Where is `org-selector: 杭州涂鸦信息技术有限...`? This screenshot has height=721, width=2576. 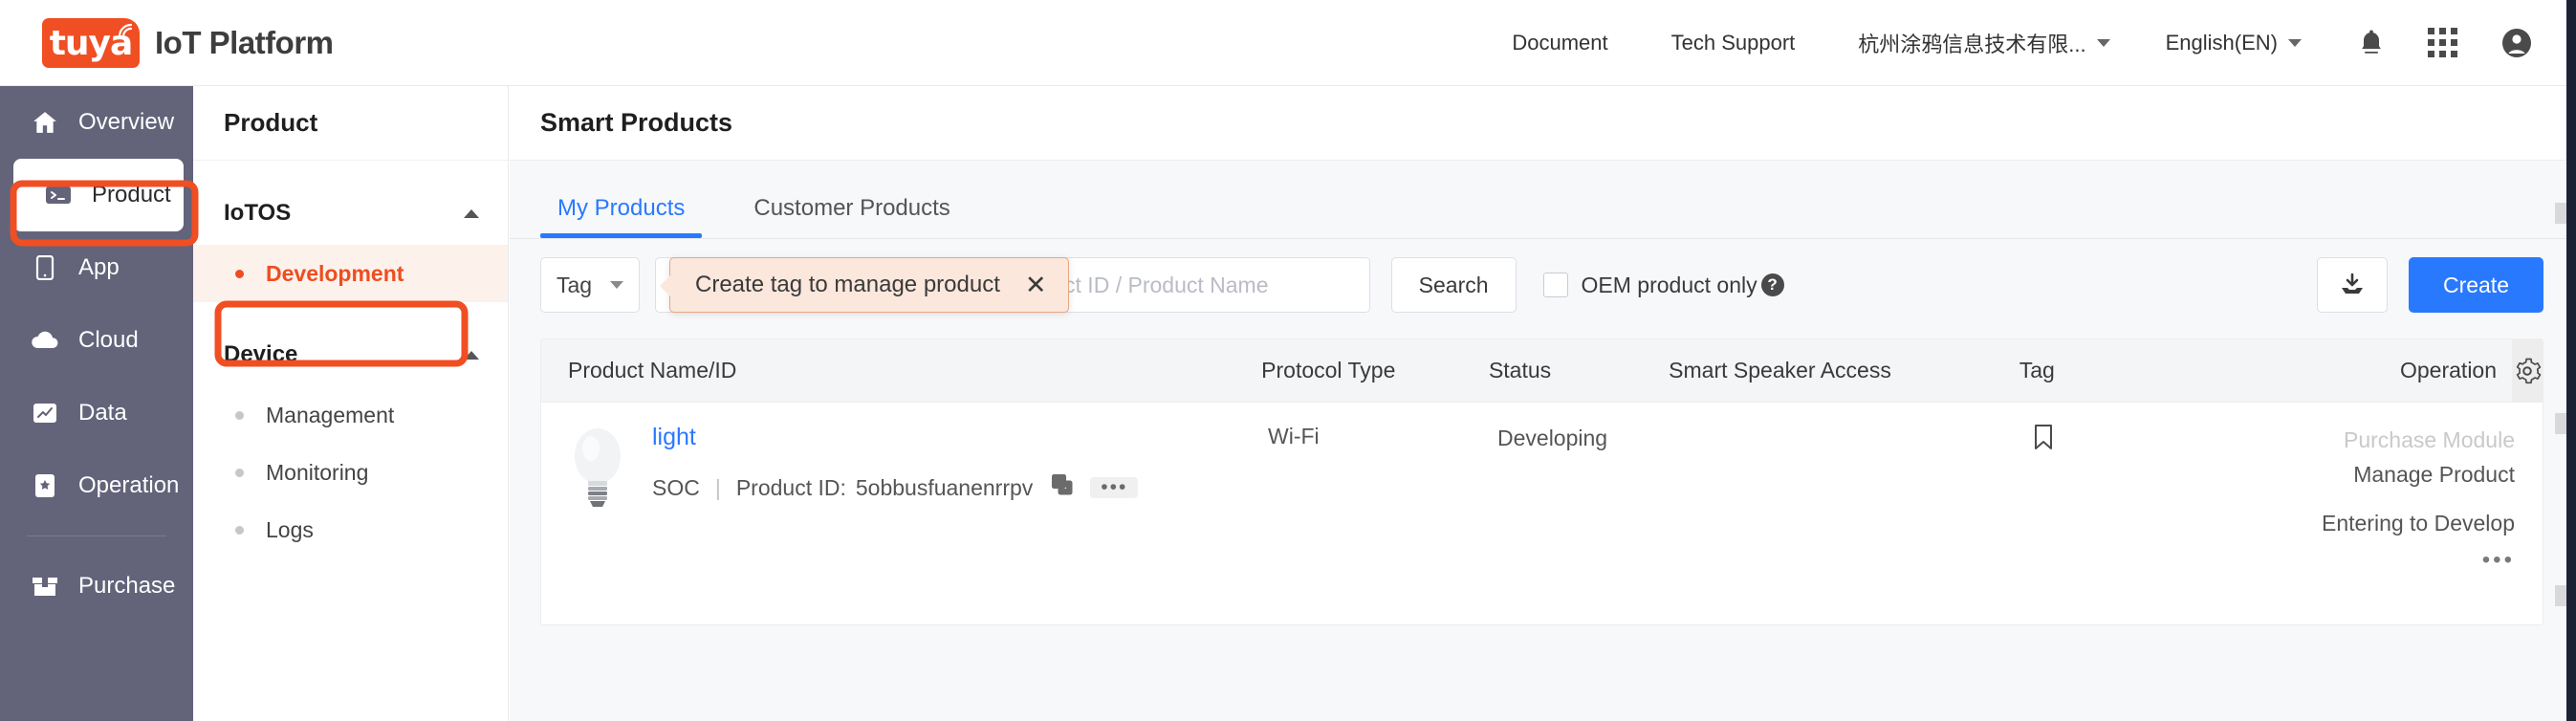 org-selector: 杭州涂鸦信息技术有限... is located at coordinates (1984, 43).